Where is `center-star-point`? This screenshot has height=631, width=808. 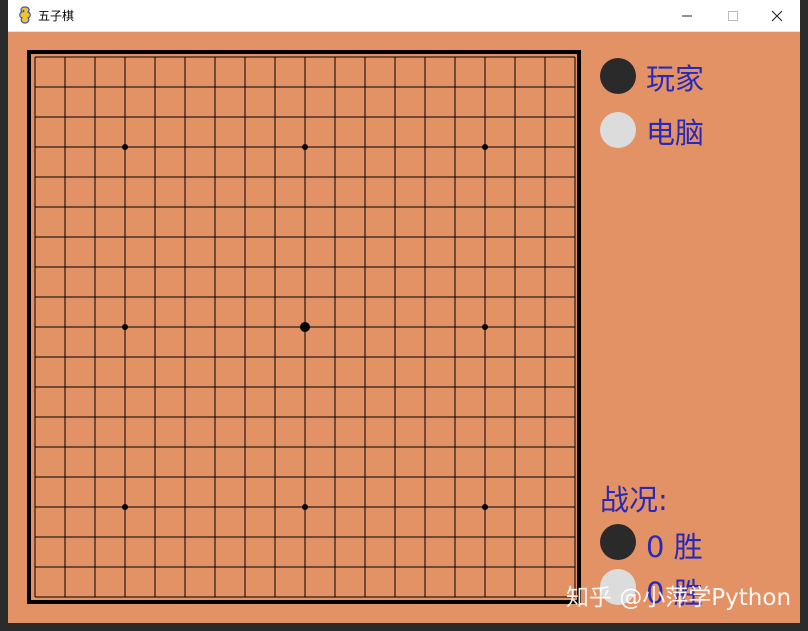 center-star-point is located at coordinates (305, 327).